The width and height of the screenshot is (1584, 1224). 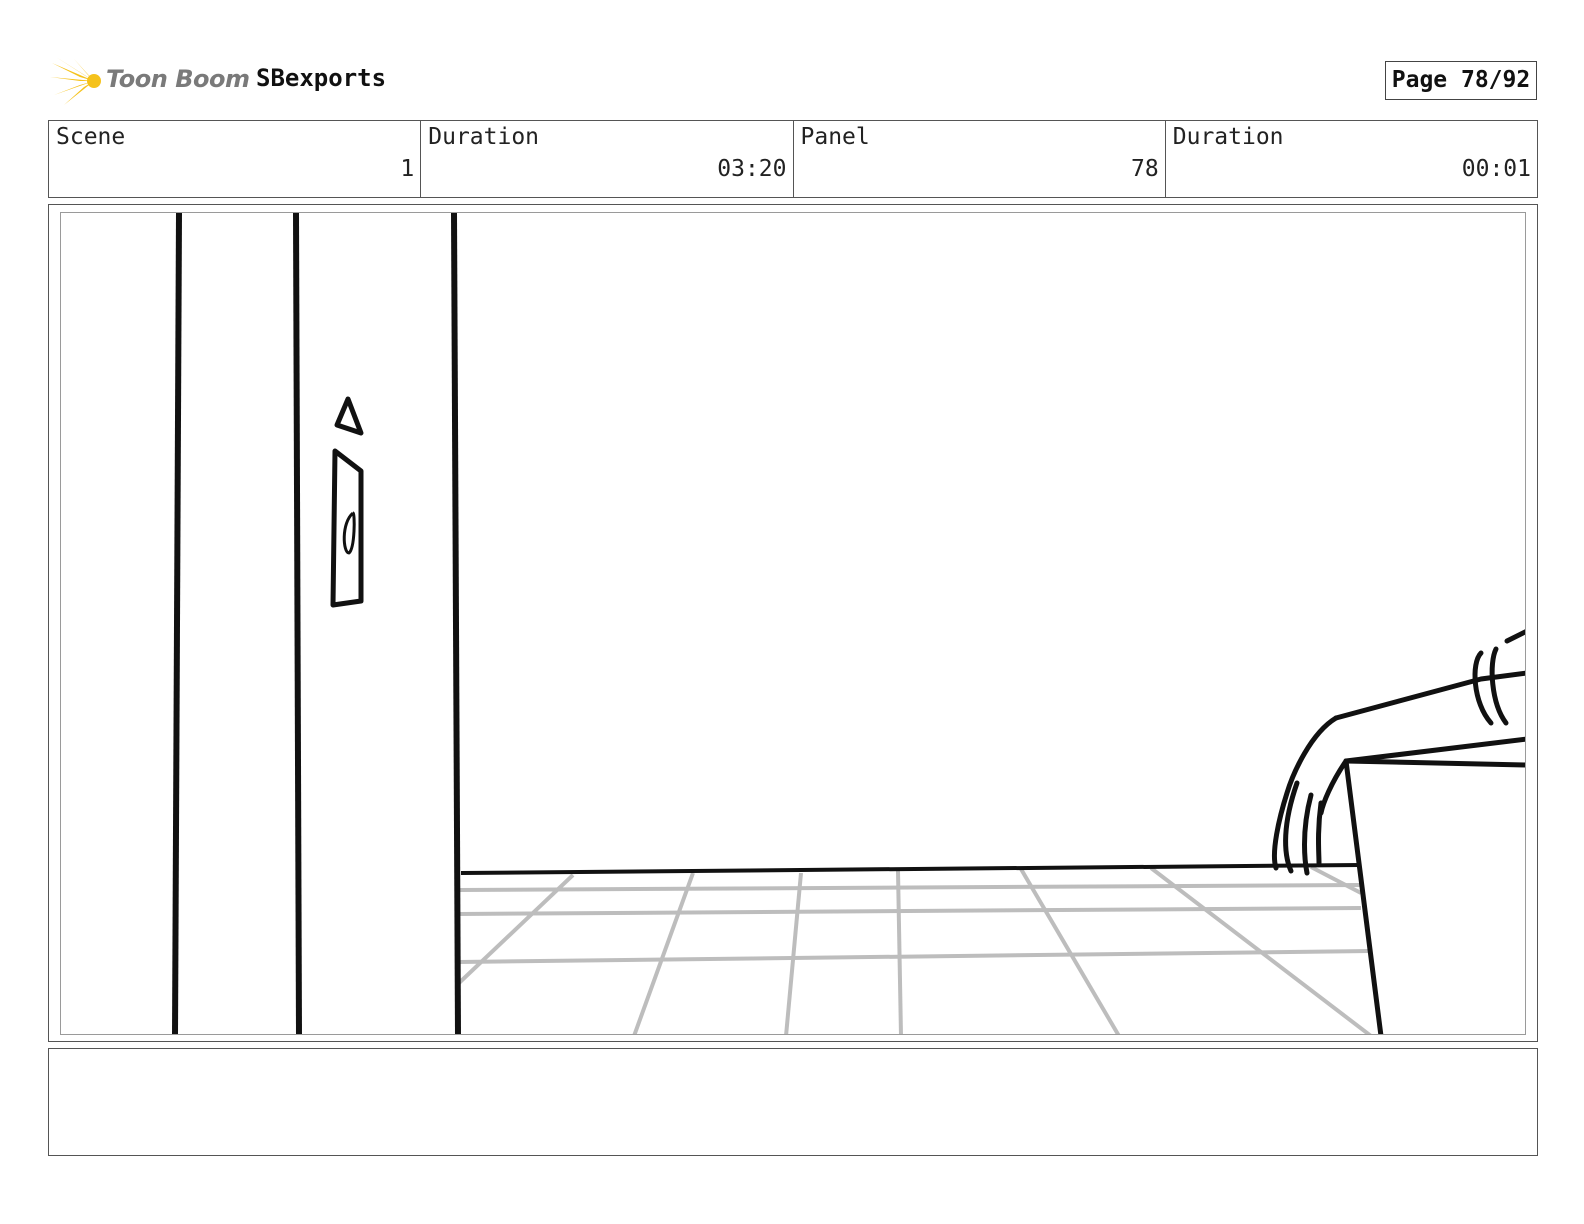 I want to click on panel-duration-label: Duration, so click(x=1228, y=137).